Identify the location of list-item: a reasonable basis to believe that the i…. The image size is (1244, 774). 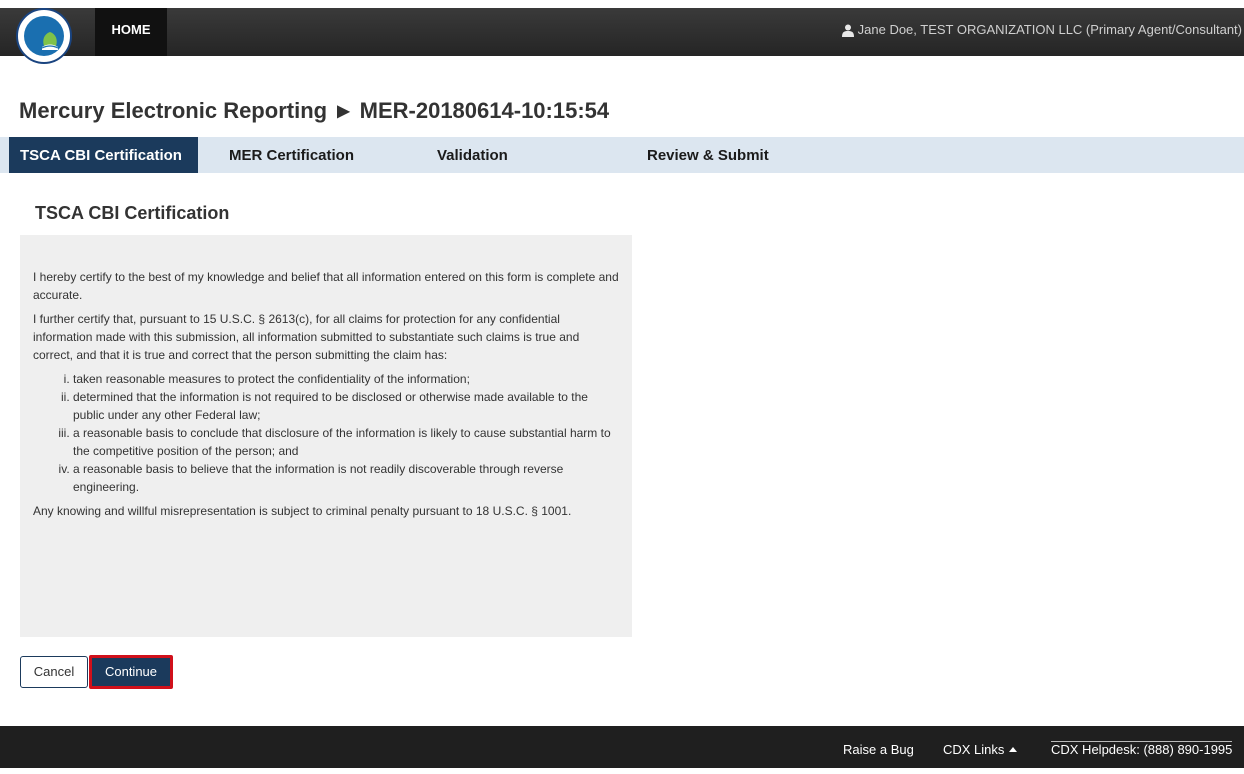
(346, 478).